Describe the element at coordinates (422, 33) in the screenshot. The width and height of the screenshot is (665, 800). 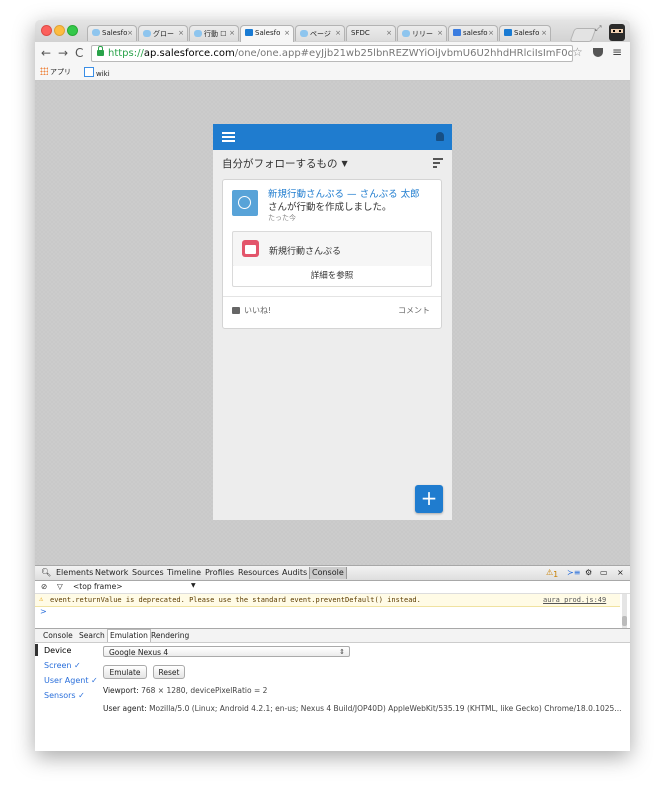
I see `browser-tab: リリー ×` at that location.